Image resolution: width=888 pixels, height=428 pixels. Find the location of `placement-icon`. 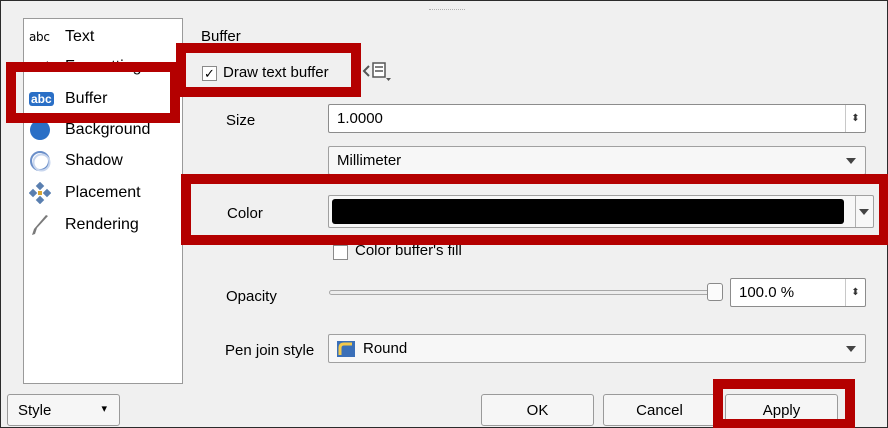

placement-icon is located at coordinates (47, 193).